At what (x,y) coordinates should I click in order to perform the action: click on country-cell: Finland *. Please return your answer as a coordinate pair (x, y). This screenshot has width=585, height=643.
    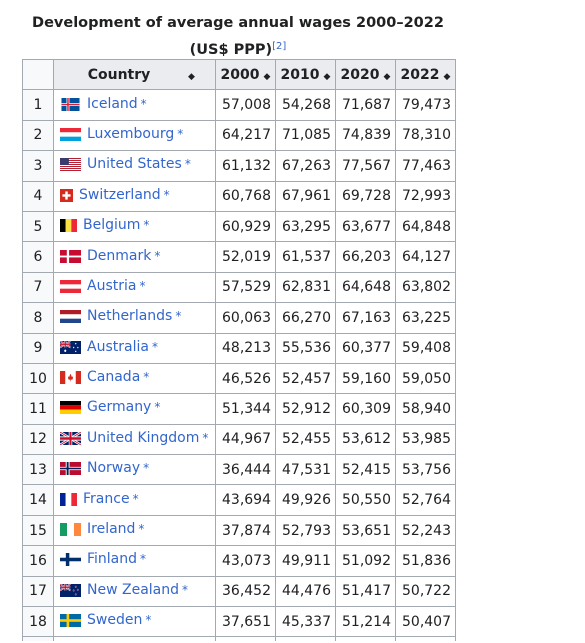
    Looking at the image, I should click on (134, 561).